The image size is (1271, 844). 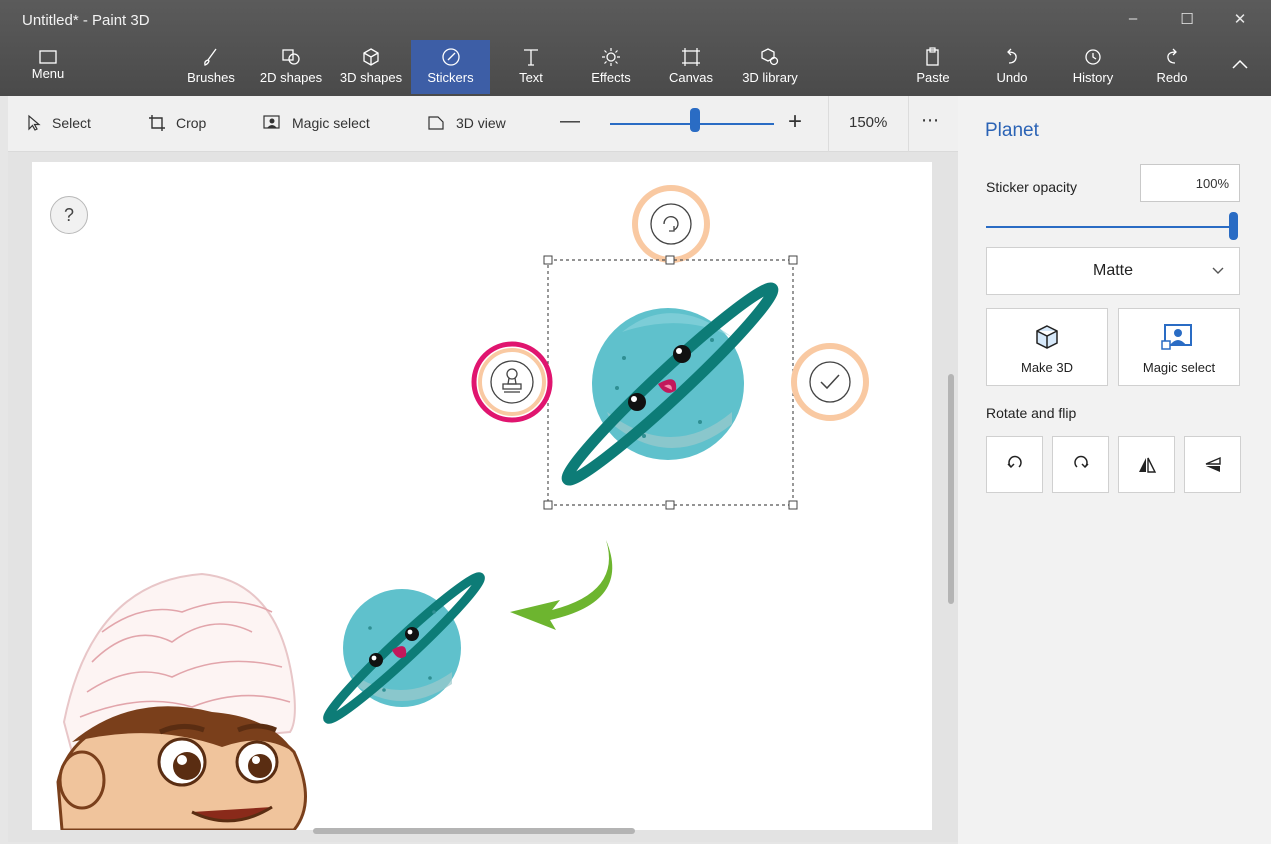 I want to click on opacity-label: Sticker opacity, so click(x=1032, y=187).